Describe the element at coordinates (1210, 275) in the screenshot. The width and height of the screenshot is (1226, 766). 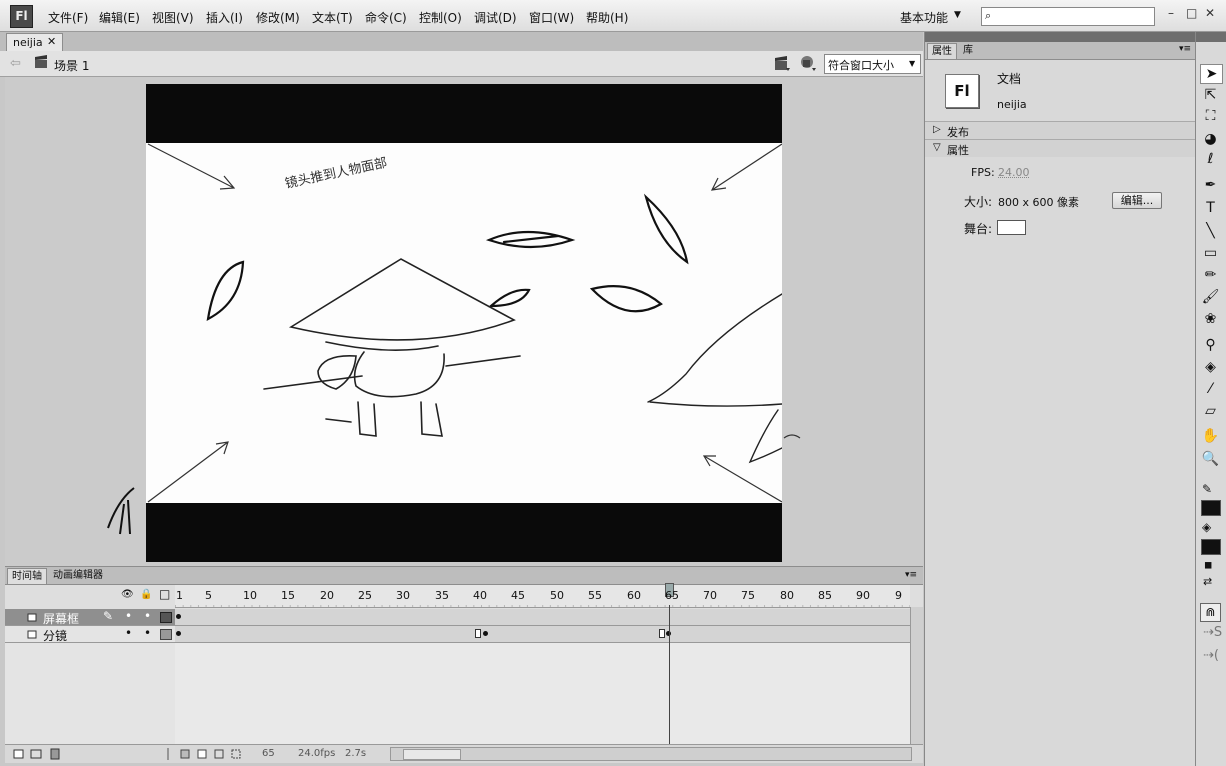
I see `pencil-tool-icon: ✏` at that location.